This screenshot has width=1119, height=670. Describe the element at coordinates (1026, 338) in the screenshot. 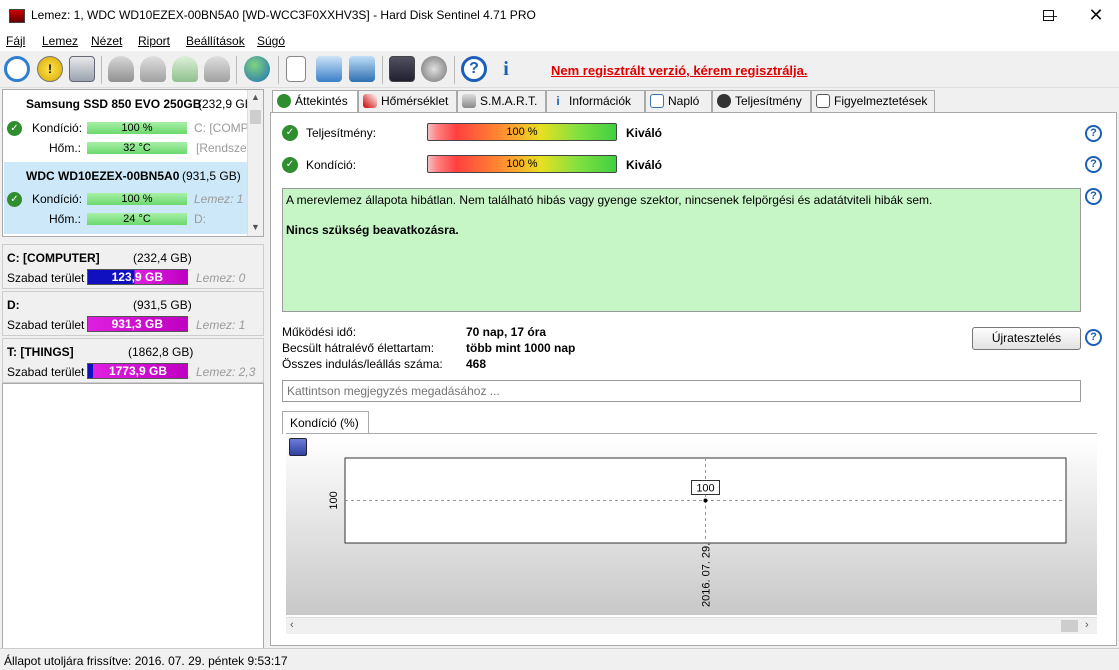

I see `retest-button: Újratesztelés` at that location.